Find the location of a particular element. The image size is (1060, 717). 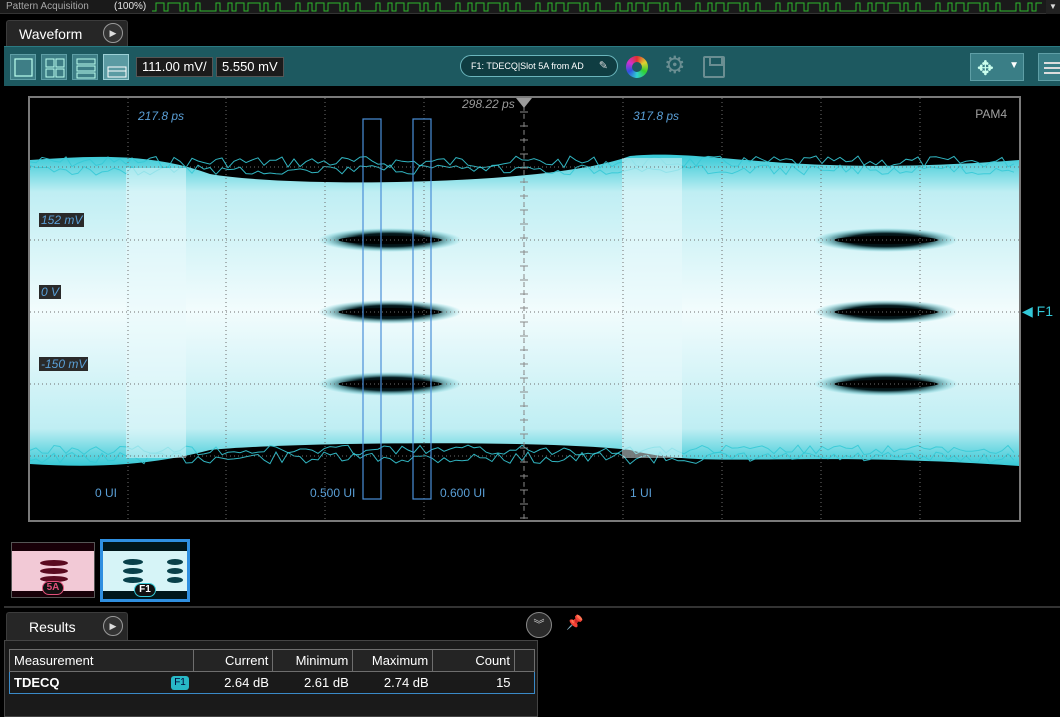

cell-maximum: 2.74 dB is located at coordinates (392, 682).